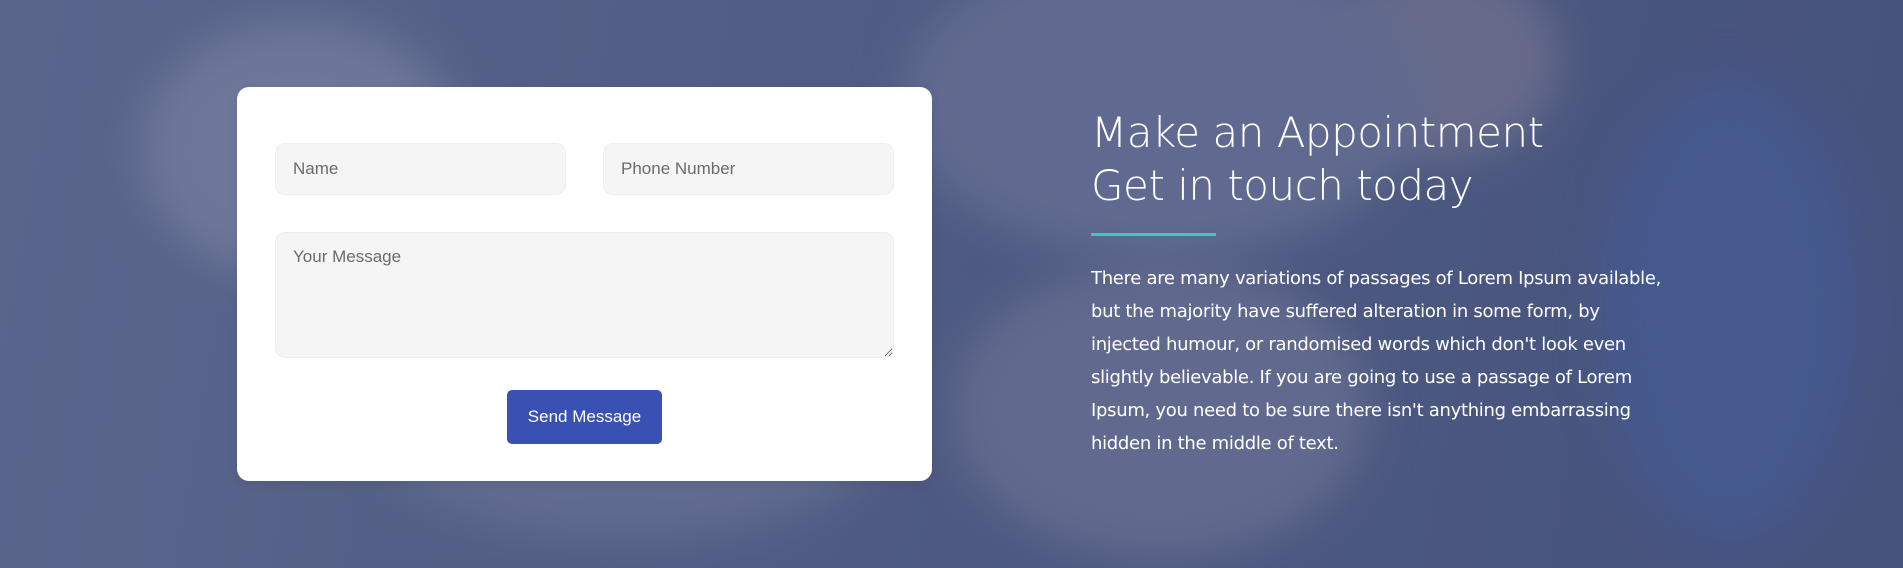  What do you see at coordinates (1153, 234) in the screenshot?
I see `heading-divider` at bounding box center [1153, 234].